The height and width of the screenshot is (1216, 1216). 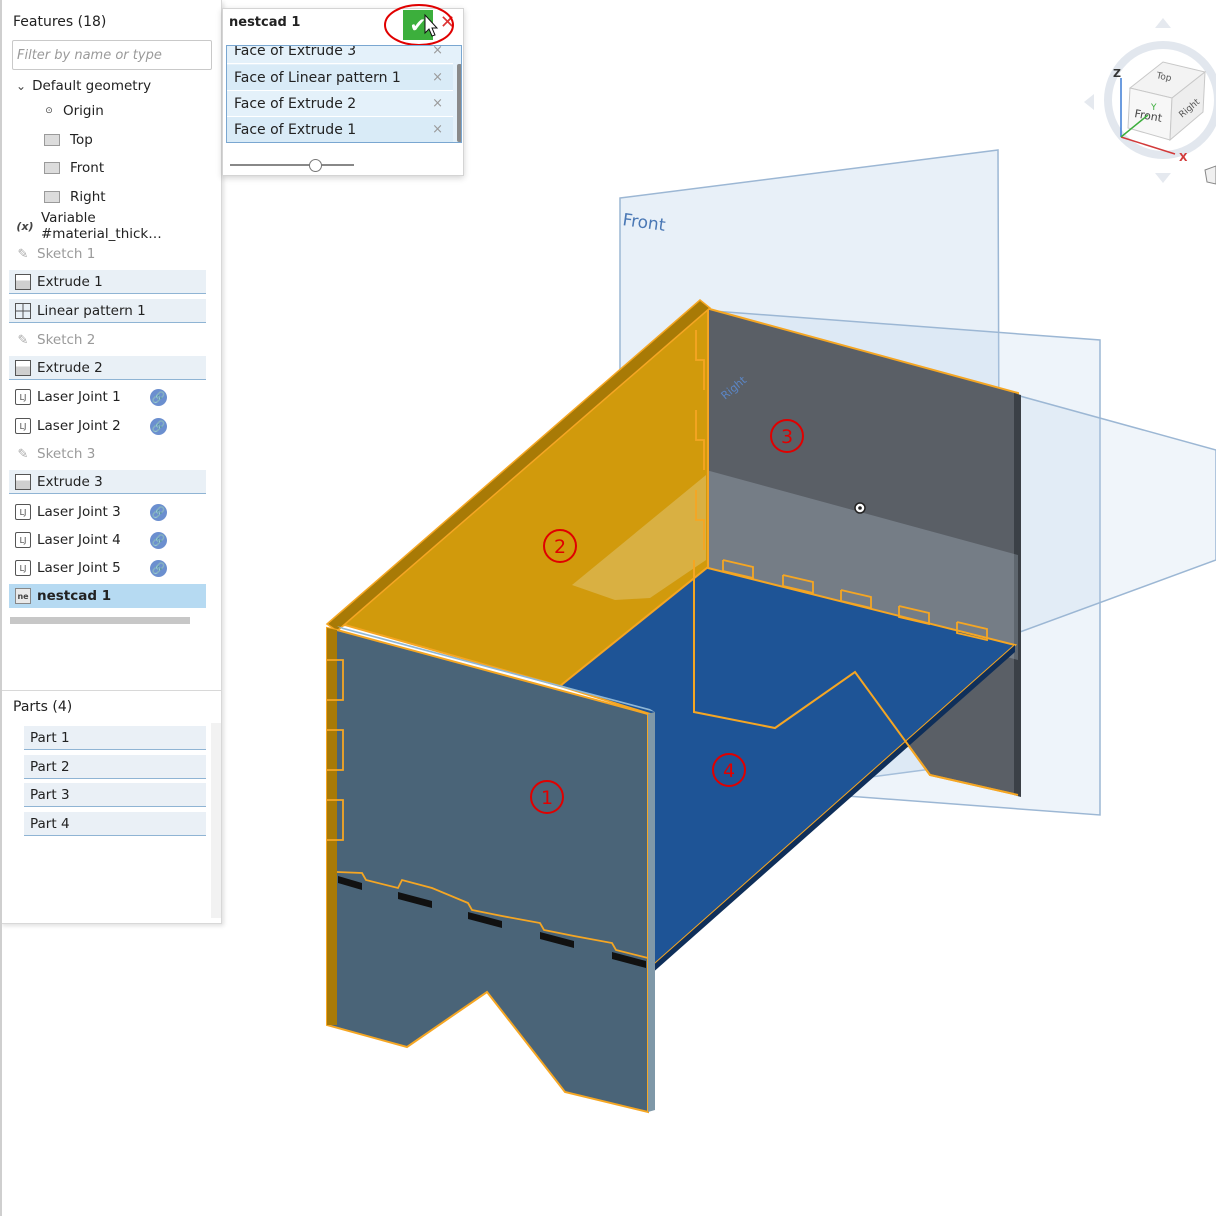 I want to click on tree-item-linear-pattern-1: Linear pattern 1, so click(x=107, y=311).